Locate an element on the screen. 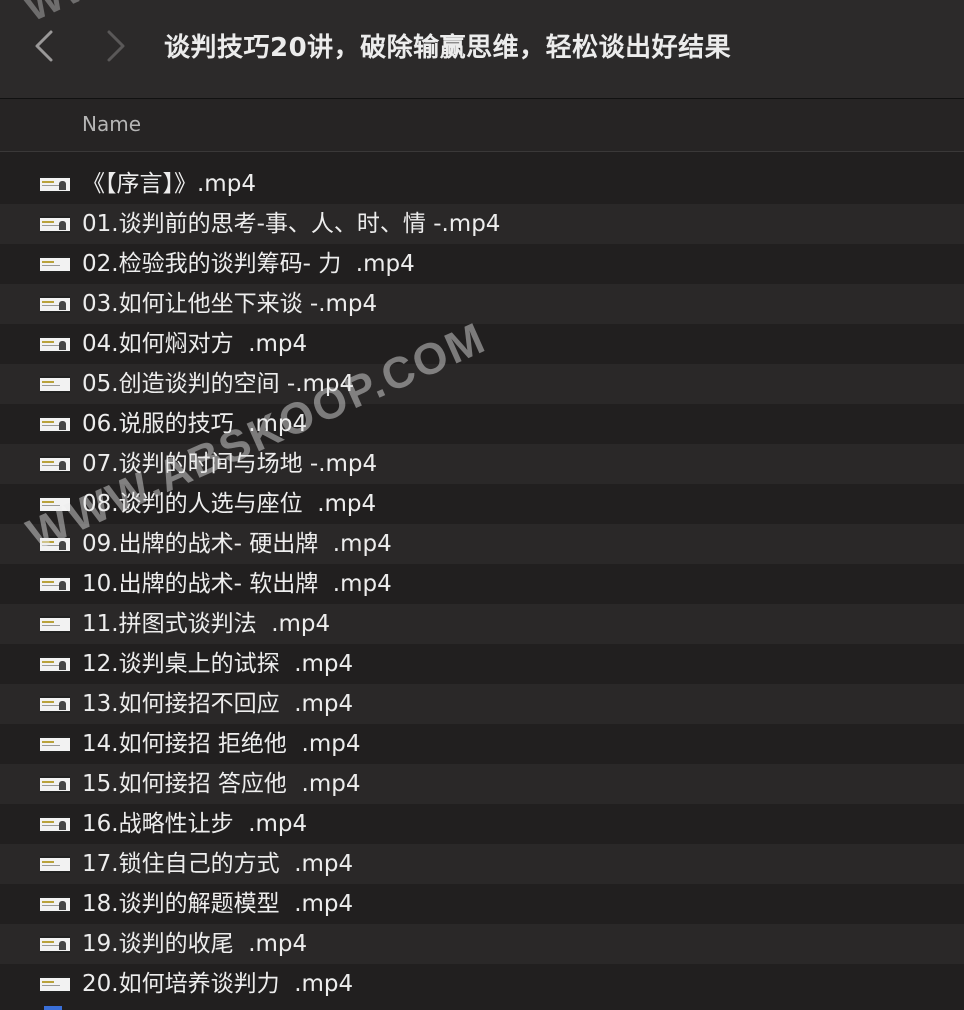 The height and width of the screenshot is (1010, 964). file-name: 14.如何接招 拒绝他 .mp4 is located at coordinates (221, 744).